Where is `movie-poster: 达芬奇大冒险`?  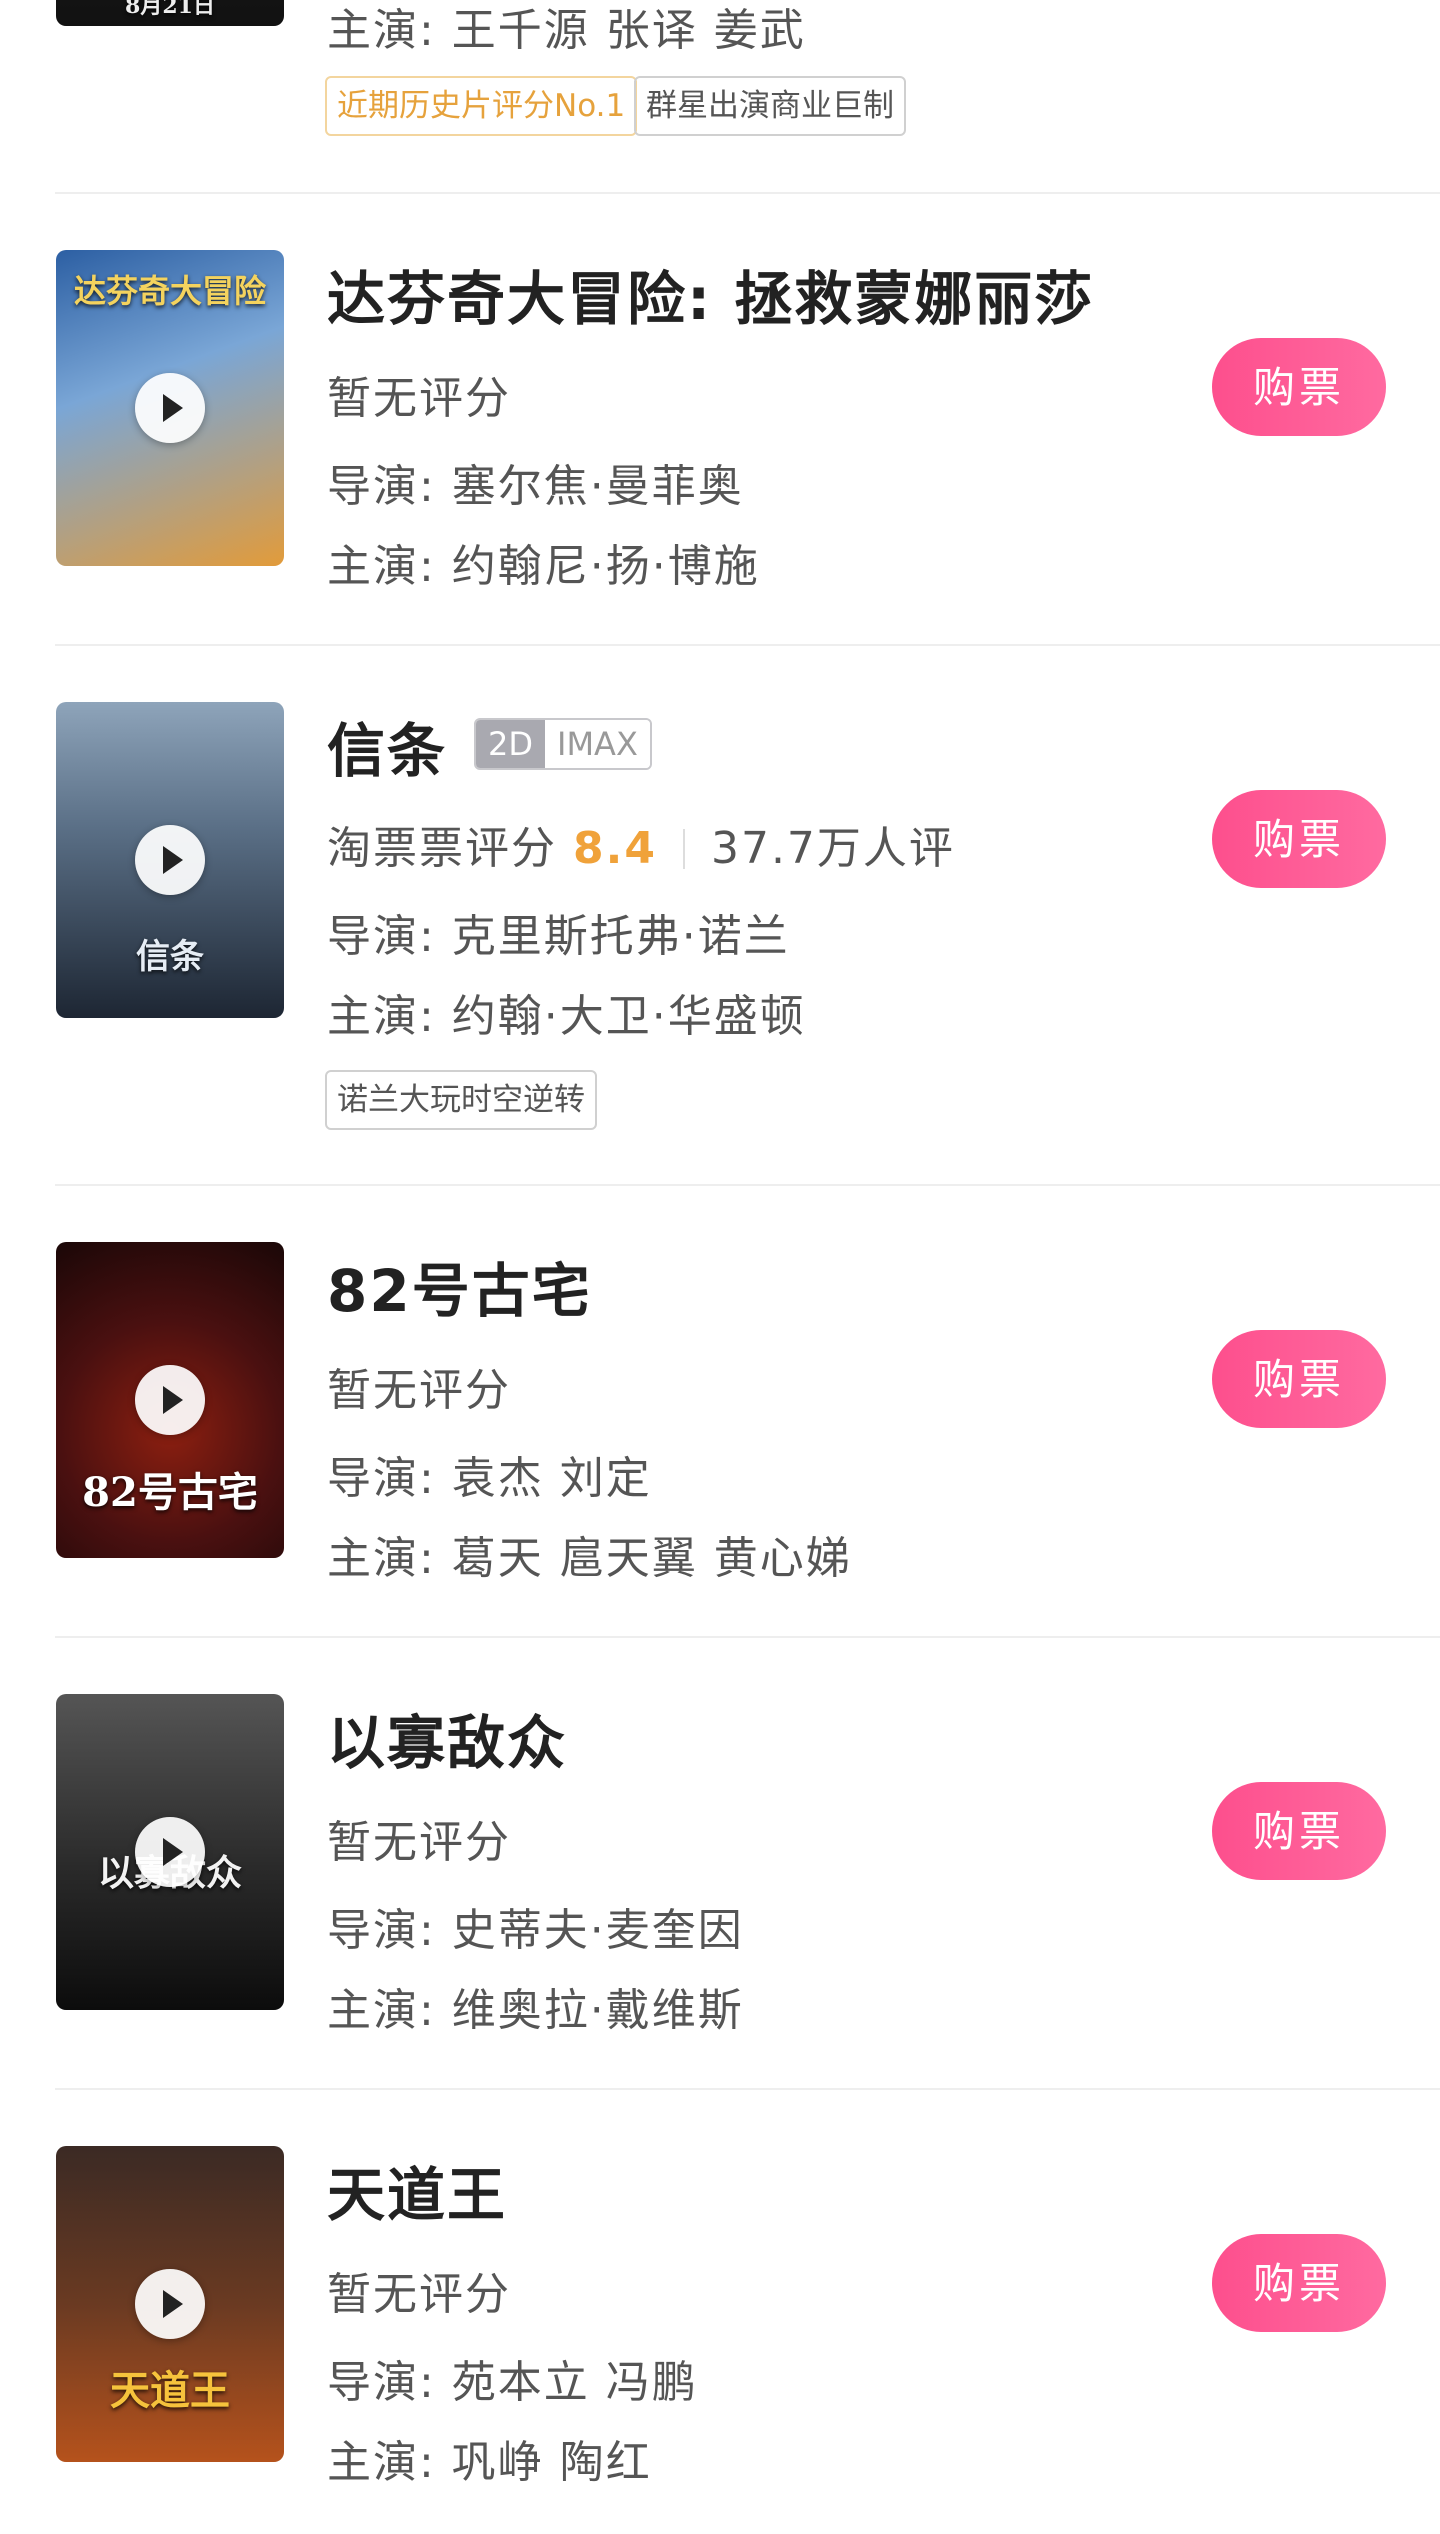
movie-poster: 达芬奇大冒险 is located at coordinates (170, 408).